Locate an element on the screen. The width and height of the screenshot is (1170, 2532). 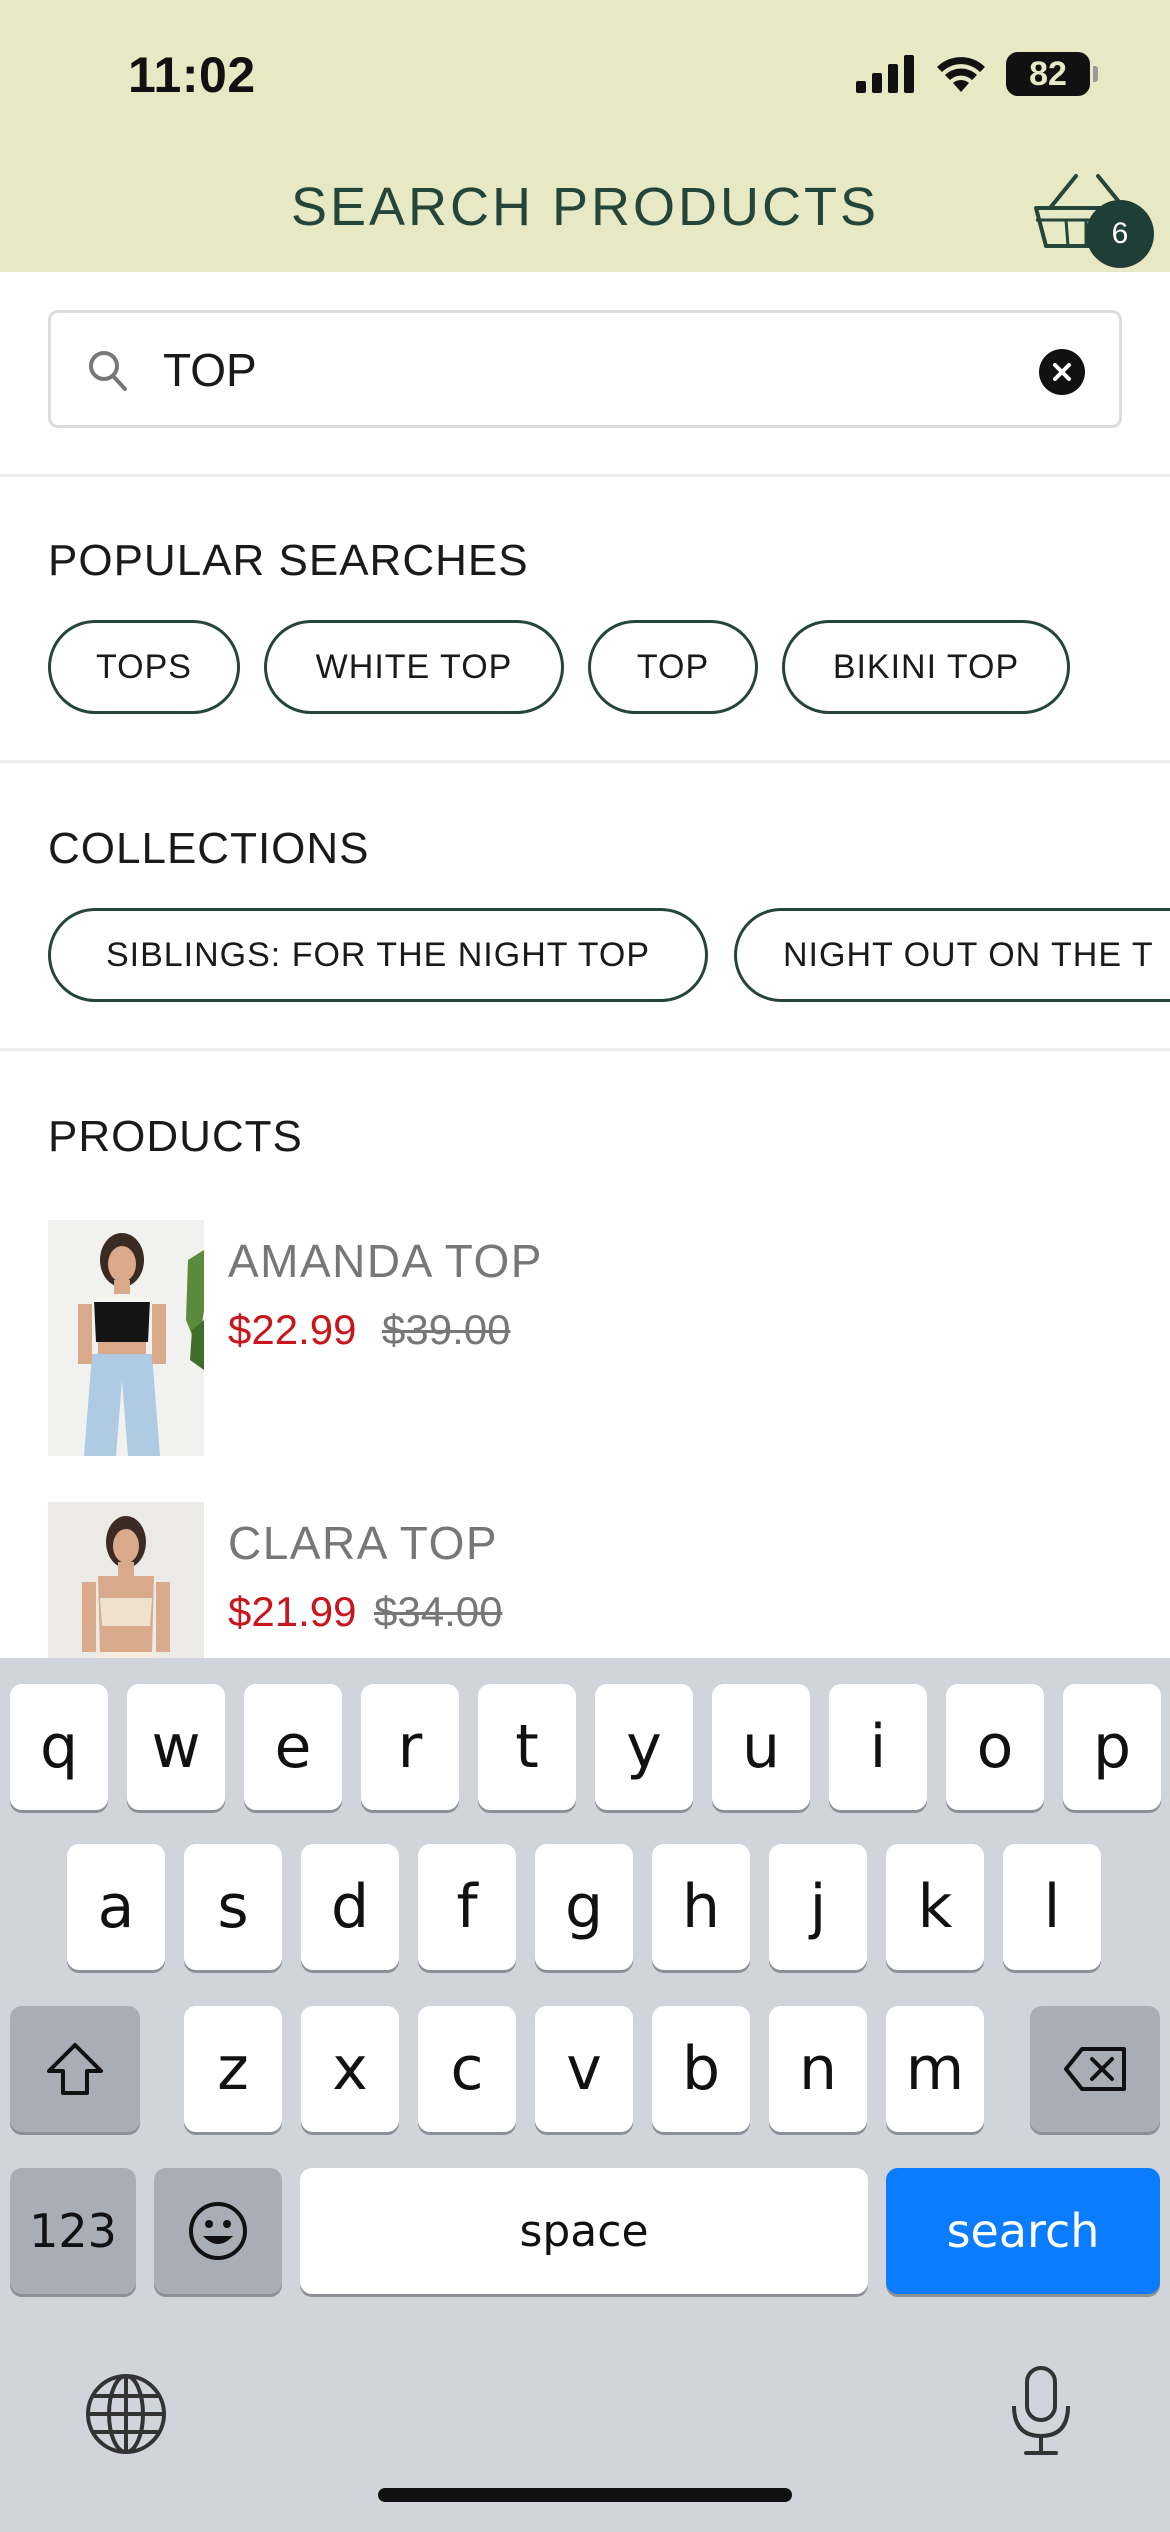
key-h: h is located at coordinates (701, 1907).